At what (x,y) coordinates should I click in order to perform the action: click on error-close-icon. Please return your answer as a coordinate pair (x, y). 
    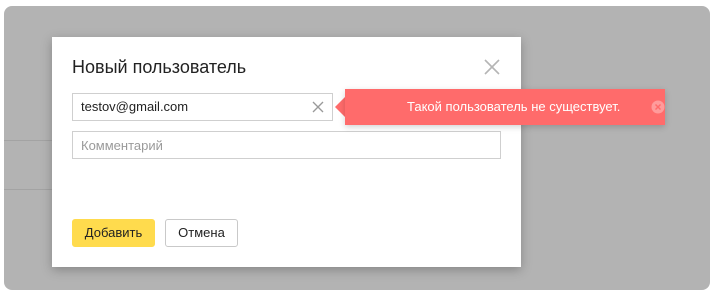
    Looking at the image, I should click on (658, 107).